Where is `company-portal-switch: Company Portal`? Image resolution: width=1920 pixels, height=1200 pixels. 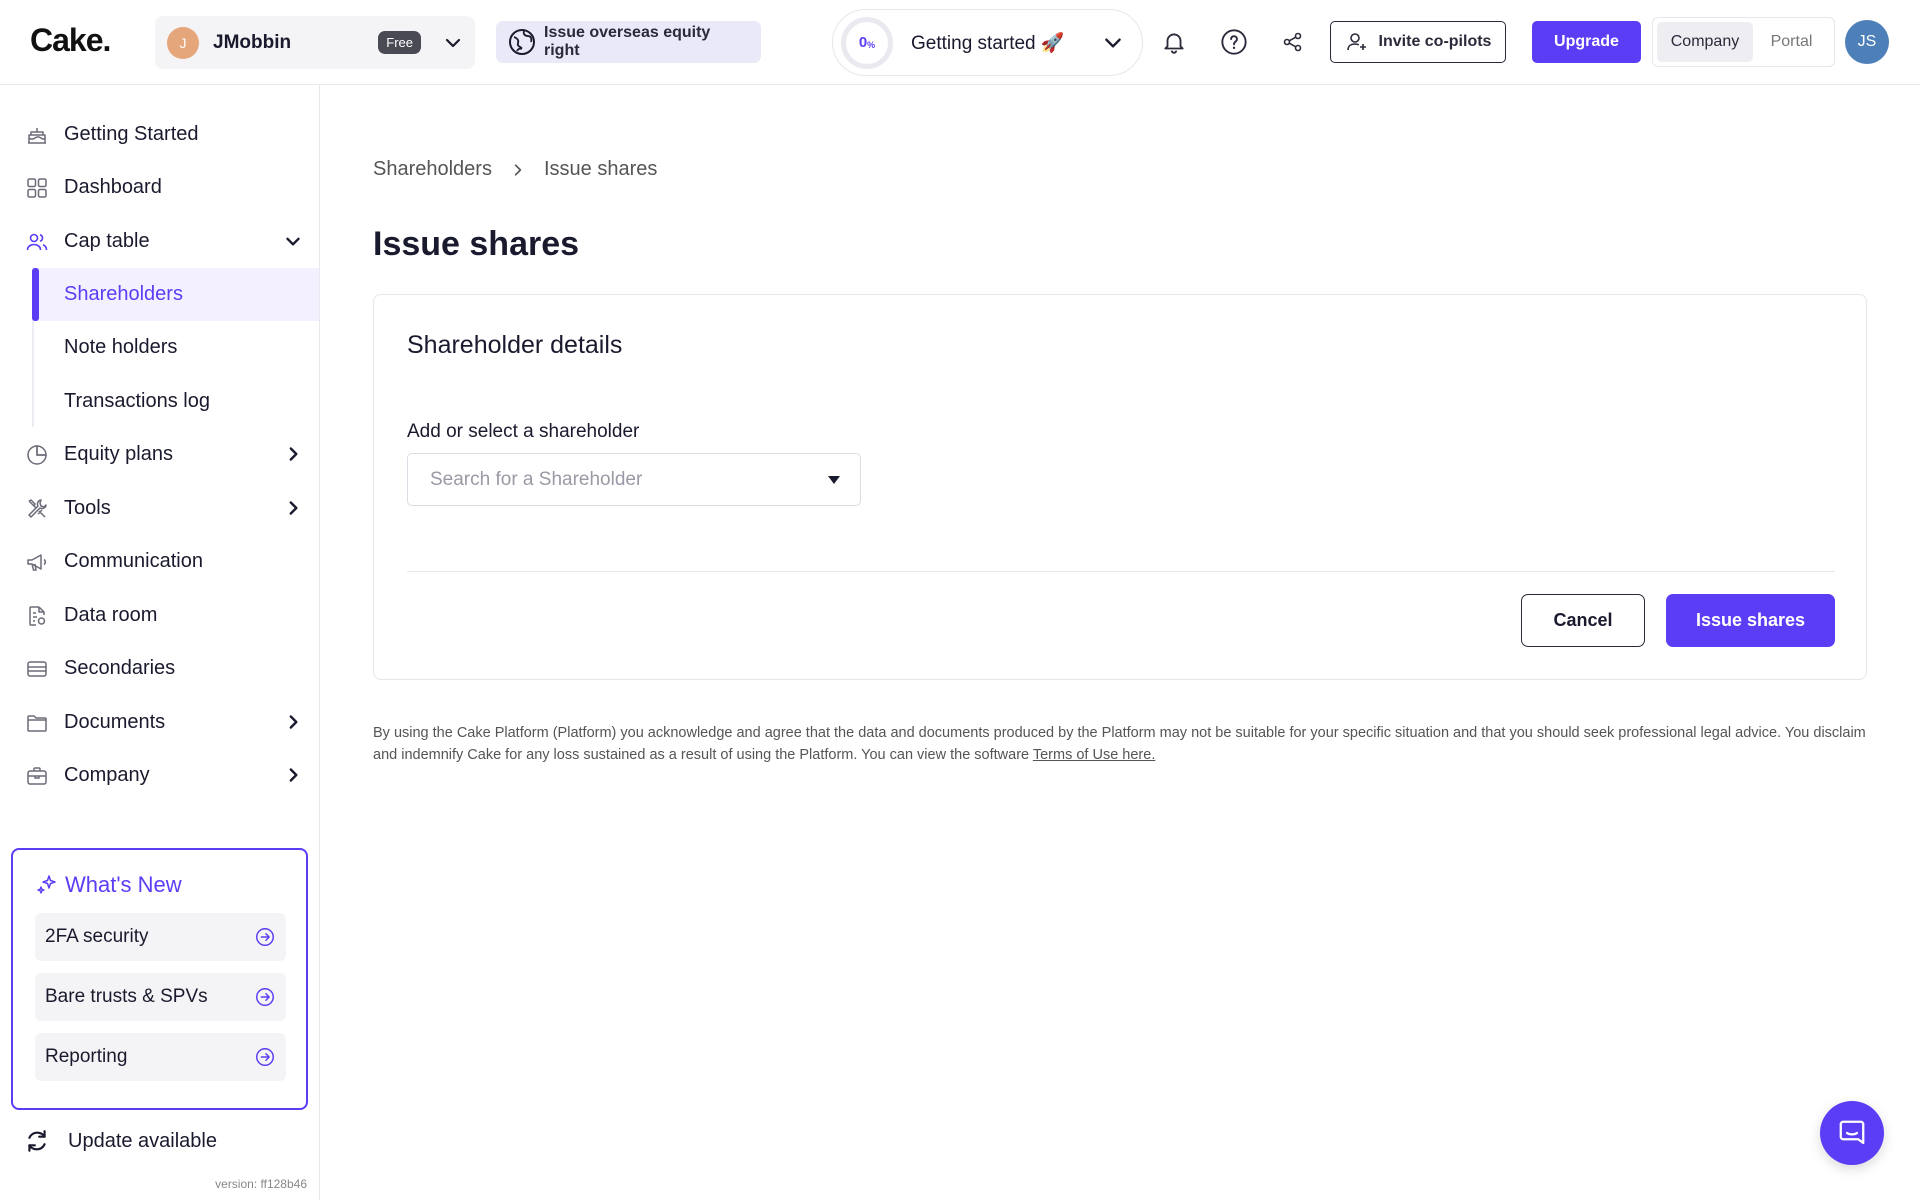
company-portal-switch: Company Portal is located at coordinates (1743, 42).